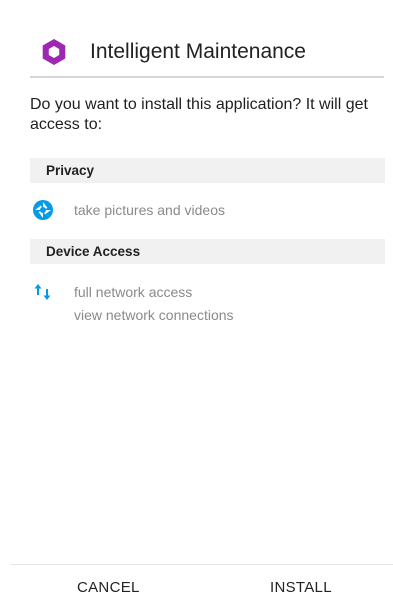 The image size is (393, 595). I want to click on dialog-header: Intelligent Maintenance, so click(207, 53).